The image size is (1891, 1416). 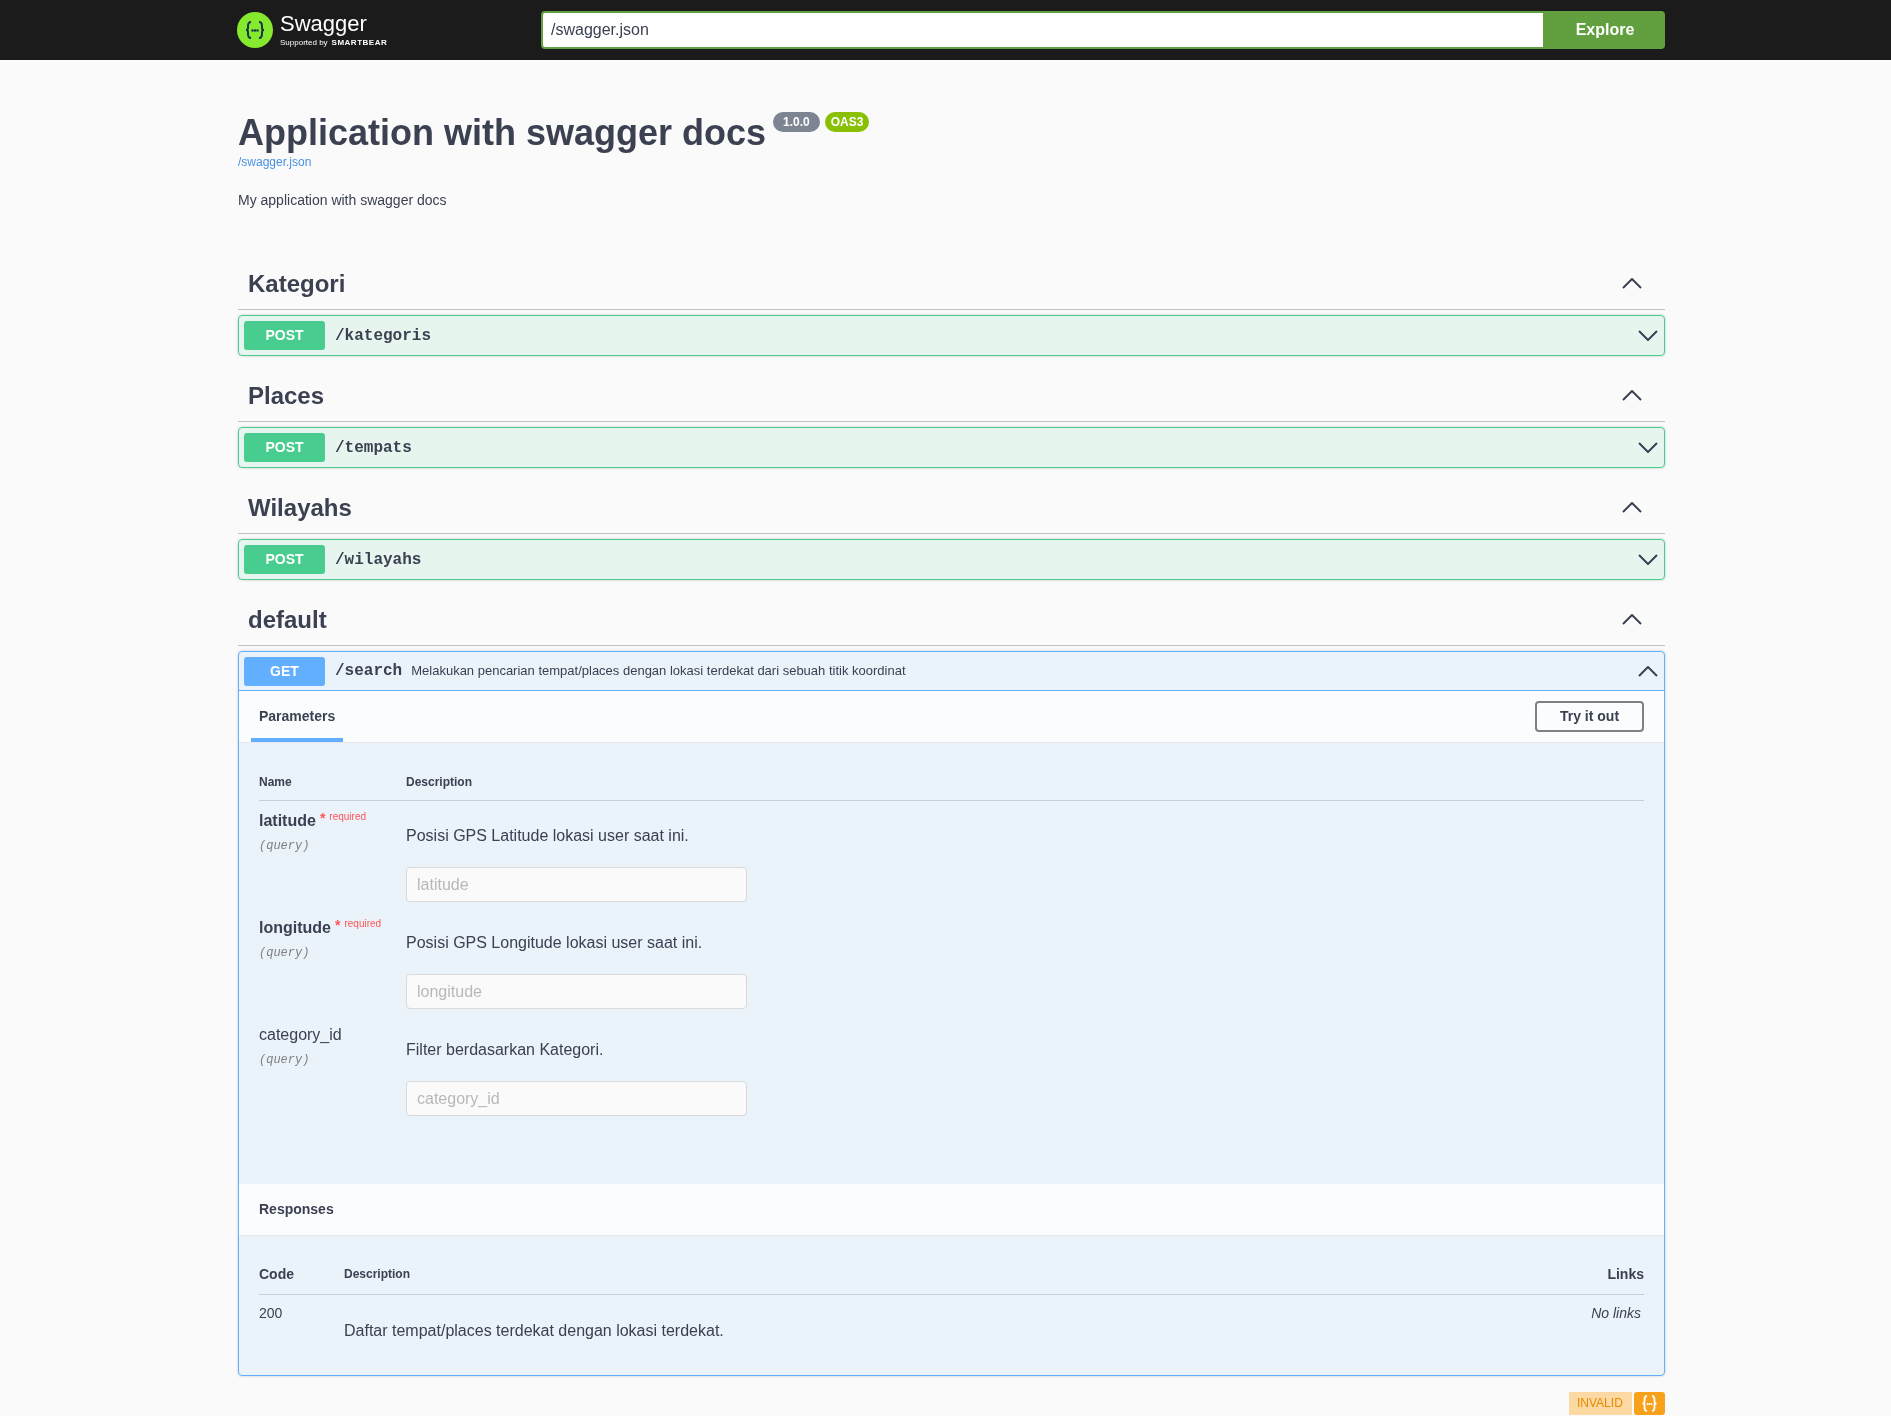 I want to click on endpoint-path: /tempats, so click(x=373, y=447).